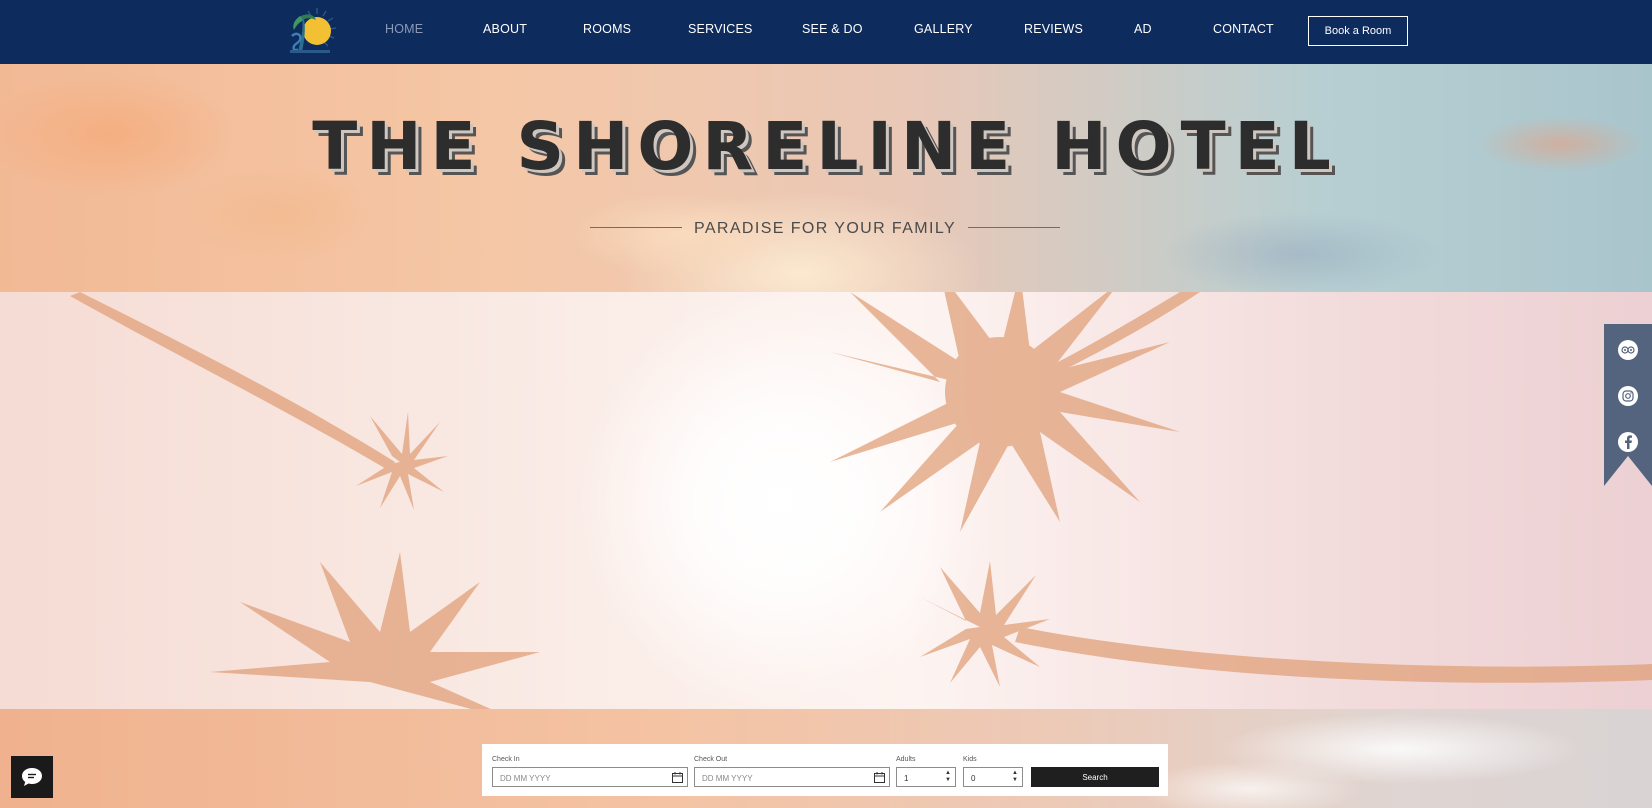  Describe the element at coordinates (607, 29) in the screenshot. I see `nav-rooms: ROOMS` at that location.